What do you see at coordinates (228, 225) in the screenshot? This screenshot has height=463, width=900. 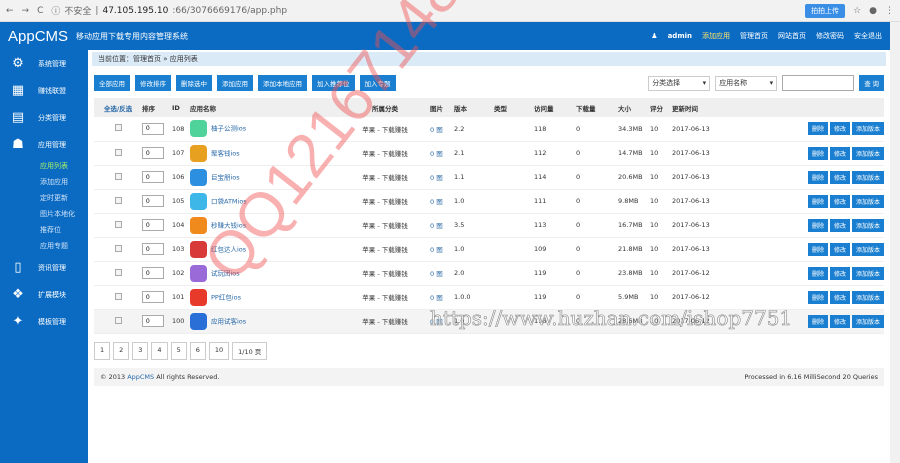 I see `app-name-link: 秒赚大钱ios` at bounding box center [228, 225].